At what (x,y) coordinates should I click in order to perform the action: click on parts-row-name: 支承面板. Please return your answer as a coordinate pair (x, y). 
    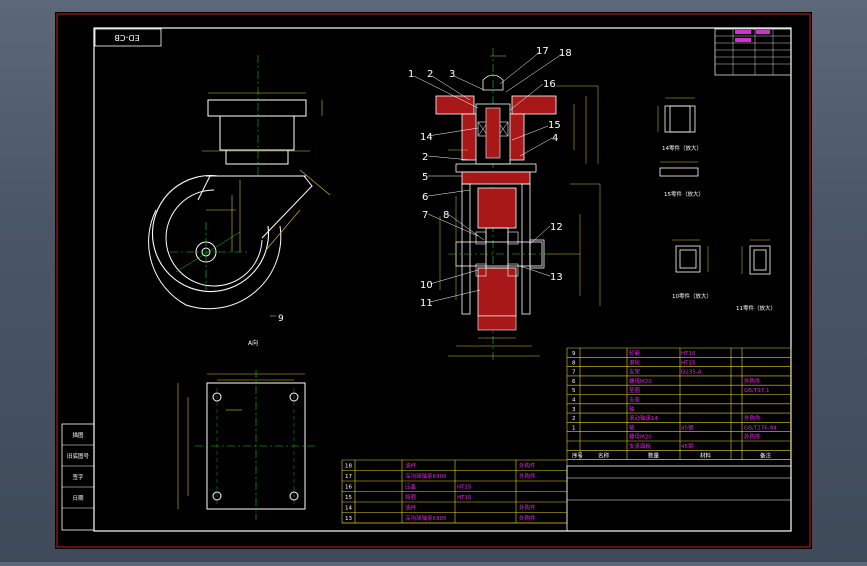
    Looking at the image, I should click on (640, 446).